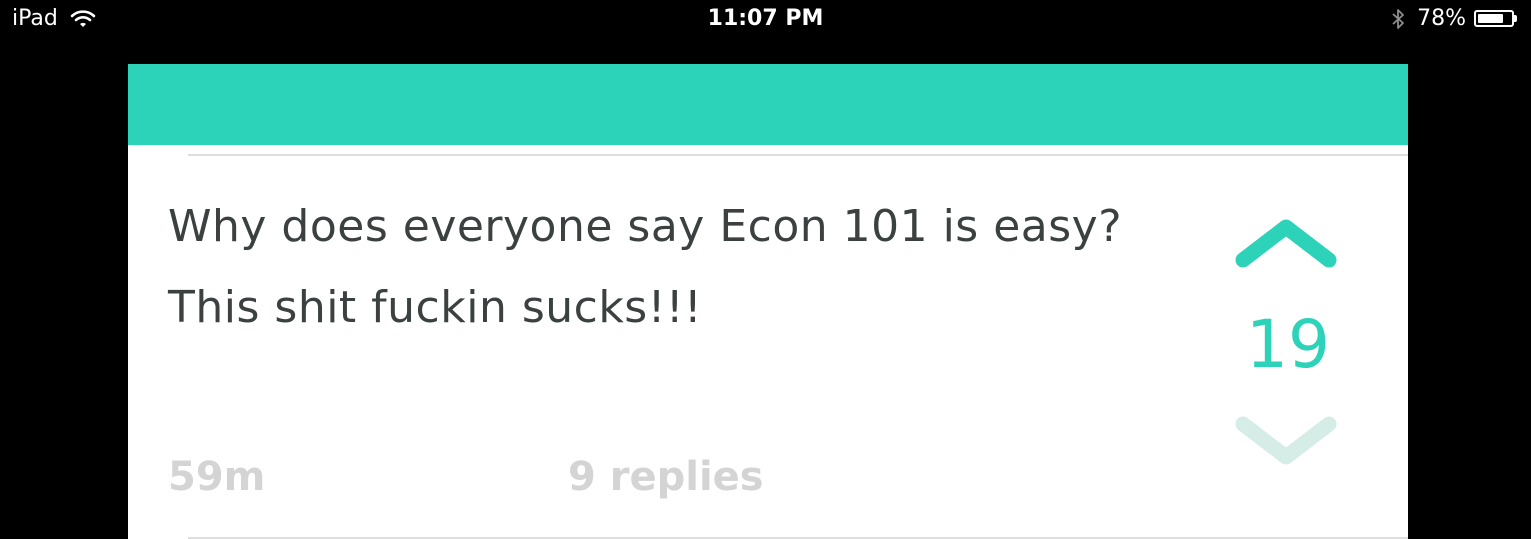 This screenshot has width=1531, height=539. I want to click on divider, so click(798, 155).